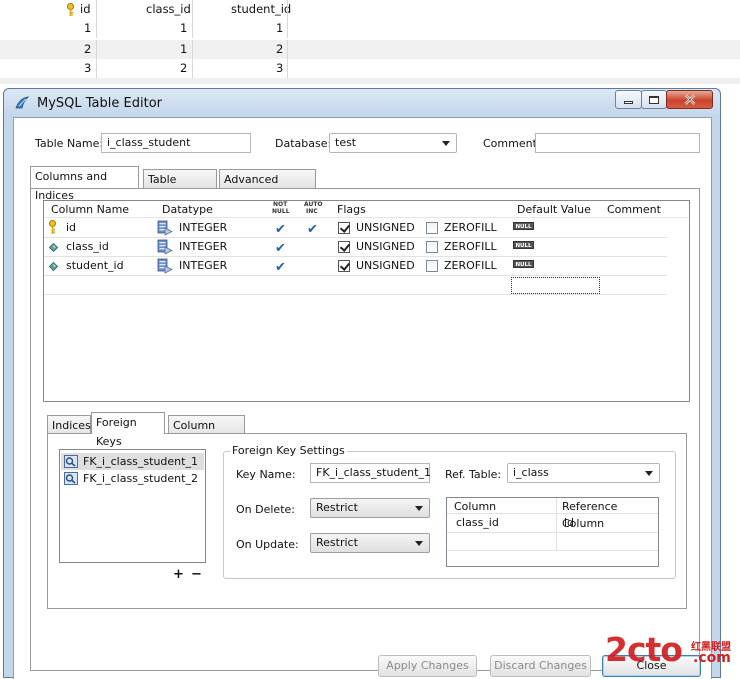 The height and width of the screenshot is (679, 740). What do you see at coordinates (84, 184) in the screenshot?
I see `tab-columns-and-indices: Columns and Indices` at bounding box center [84, 184].